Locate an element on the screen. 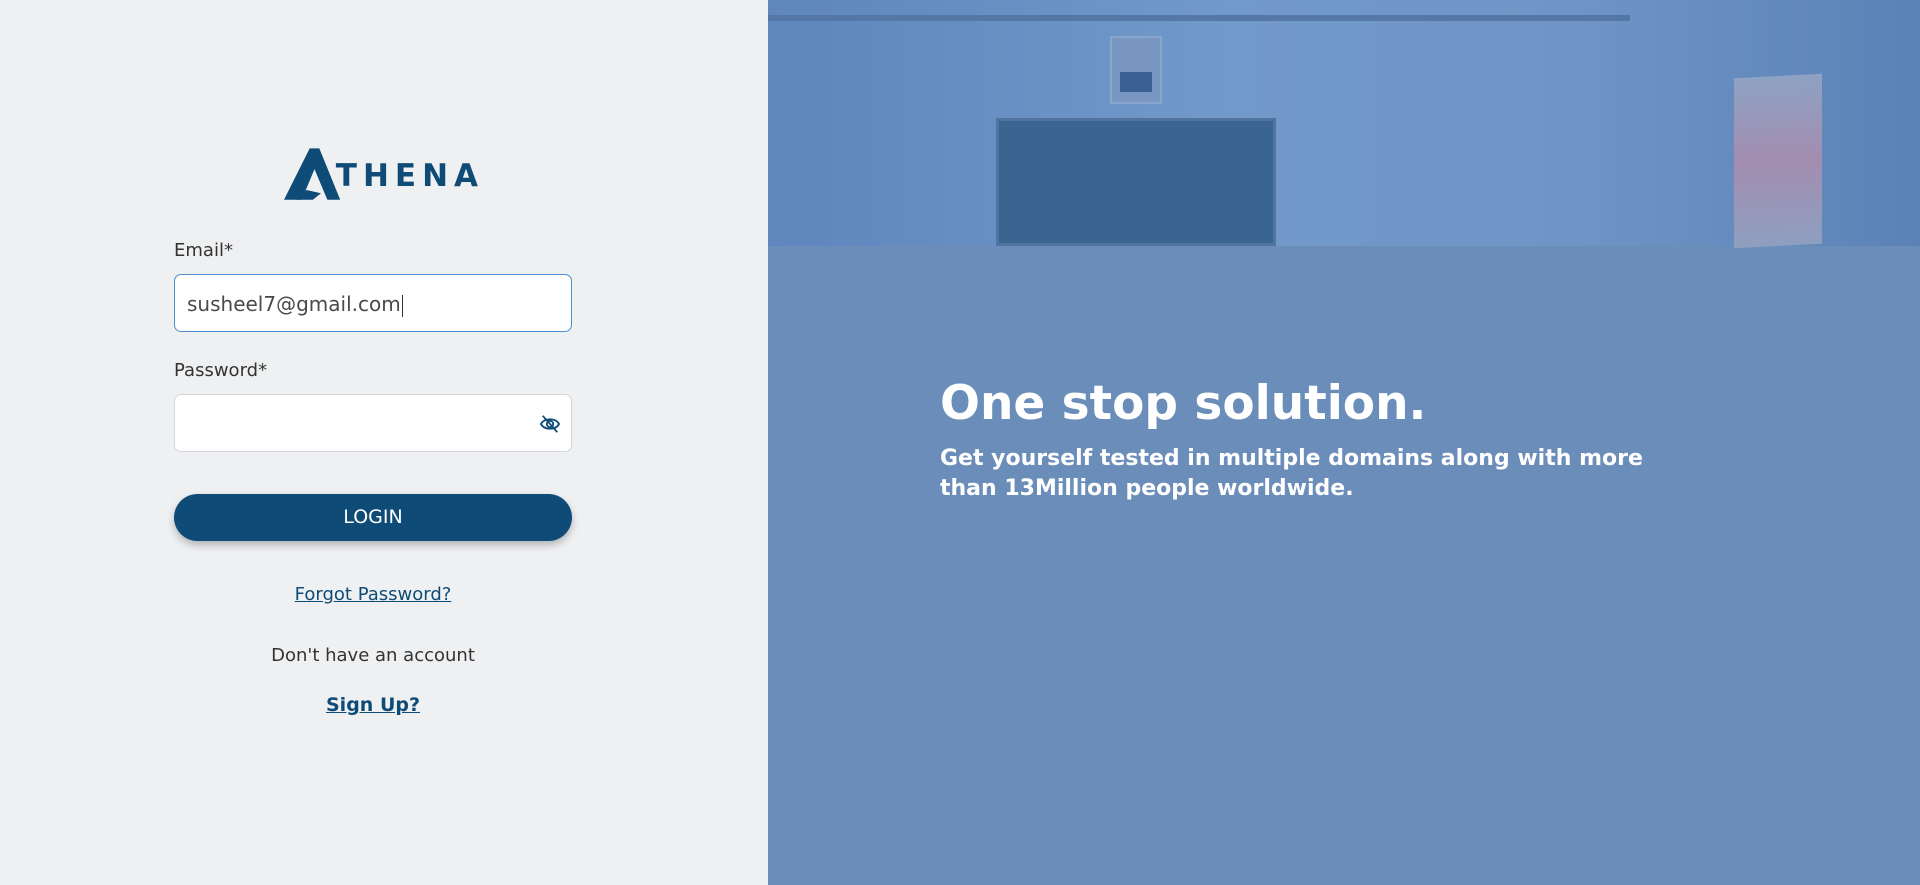 Image resolution: width=1920 pixels, height=885 pixels. email-label: Email* is located at coordinates (203, 250).